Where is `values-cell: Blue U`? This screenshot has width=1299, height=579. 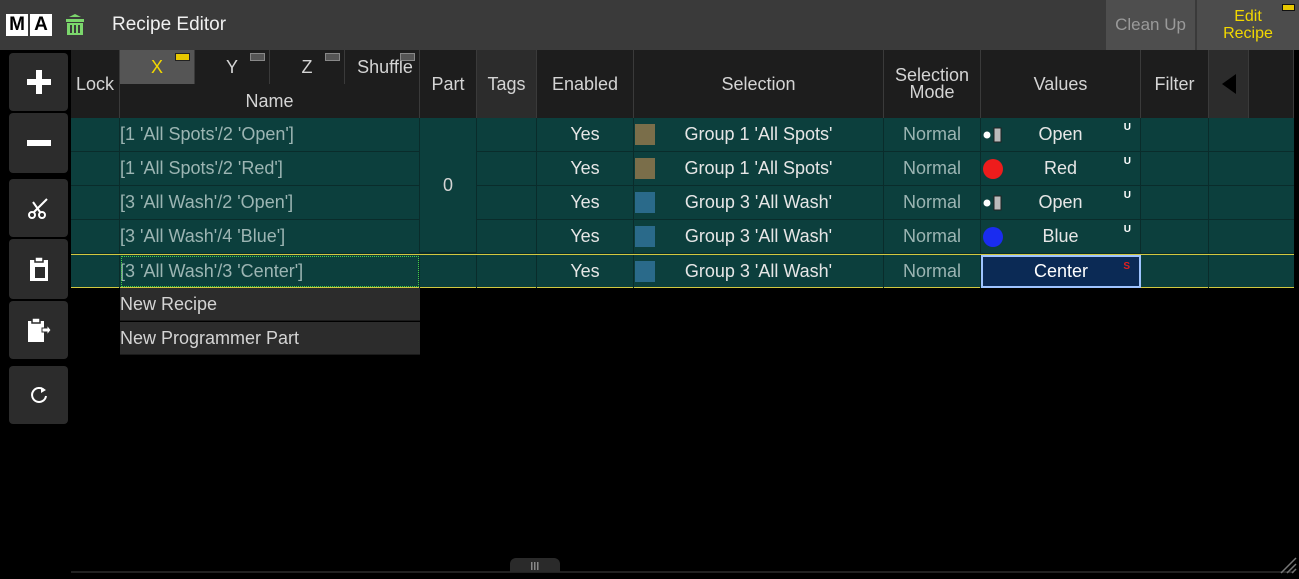
values-cell: Blue U is located at coordinates (1061, 236).